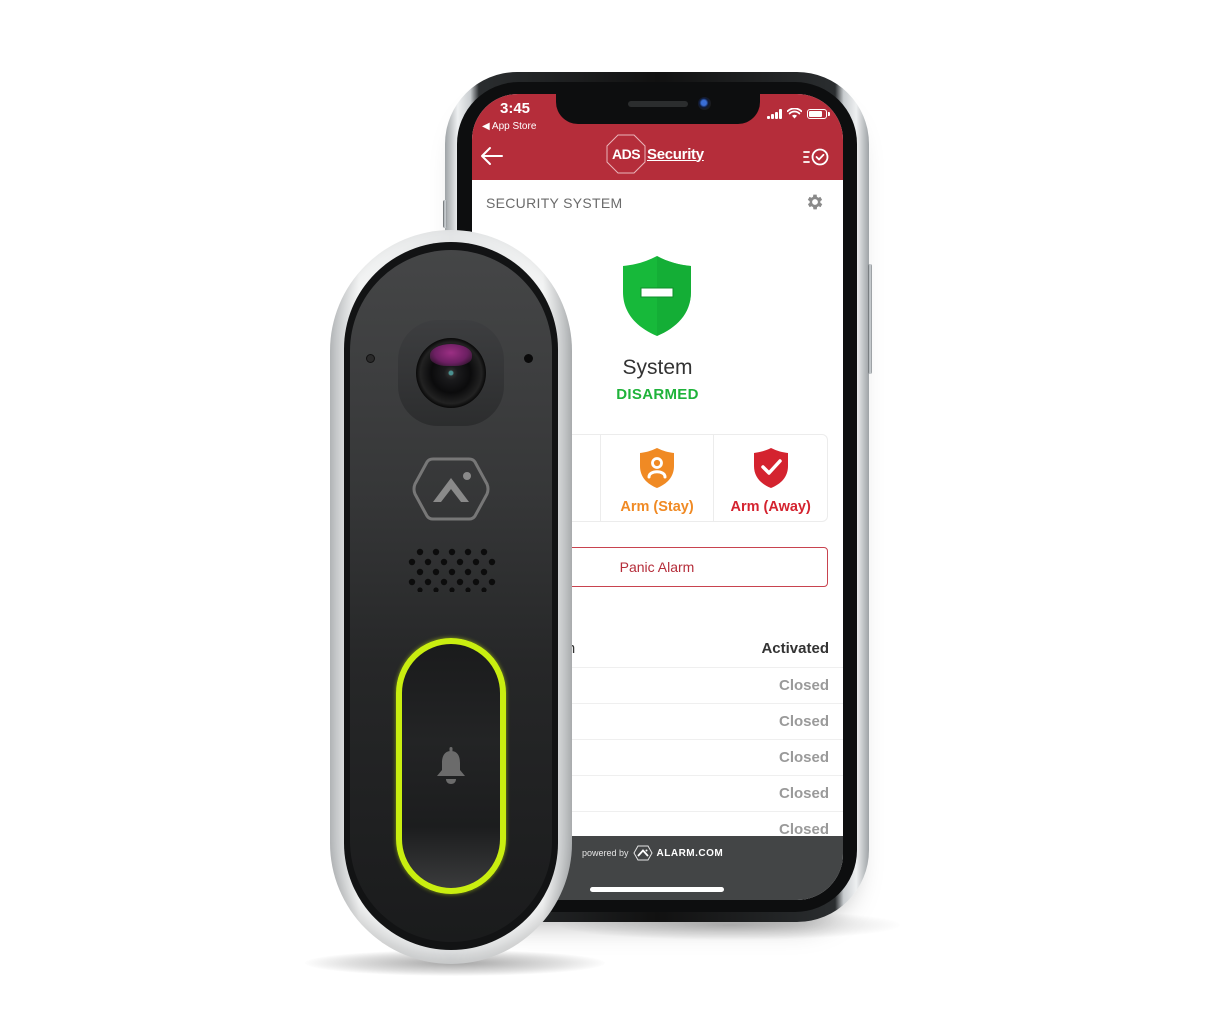  What do you see at coordinates (658, 109) in the screenshot?
I see `phone-notch` at bounding box center [658, 109].